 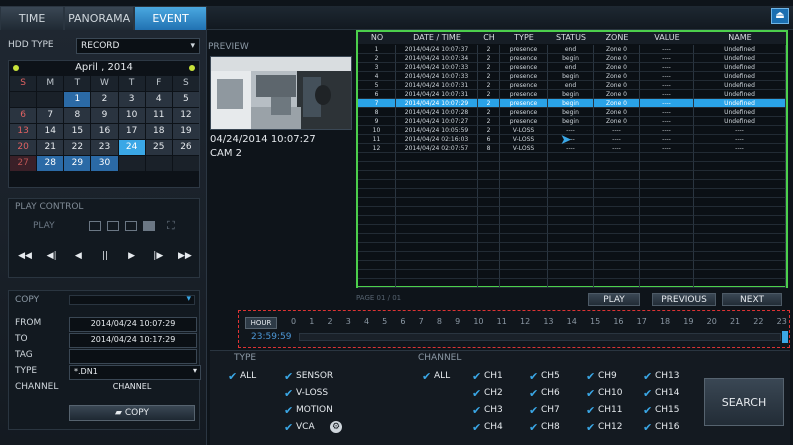 I want to click on channel-checkbox: ✔ CH5, so click(x=544, y=376).